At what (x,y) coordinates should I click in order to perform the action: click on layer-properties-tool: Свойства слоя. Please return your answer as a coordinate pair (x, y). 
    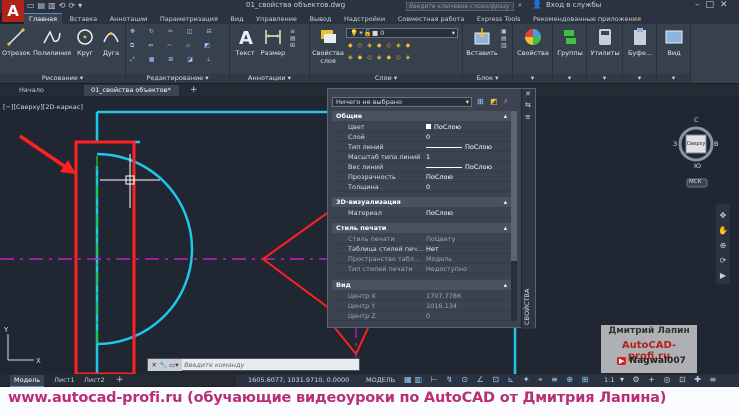
    Looking at the image, I should click on (328, 46).